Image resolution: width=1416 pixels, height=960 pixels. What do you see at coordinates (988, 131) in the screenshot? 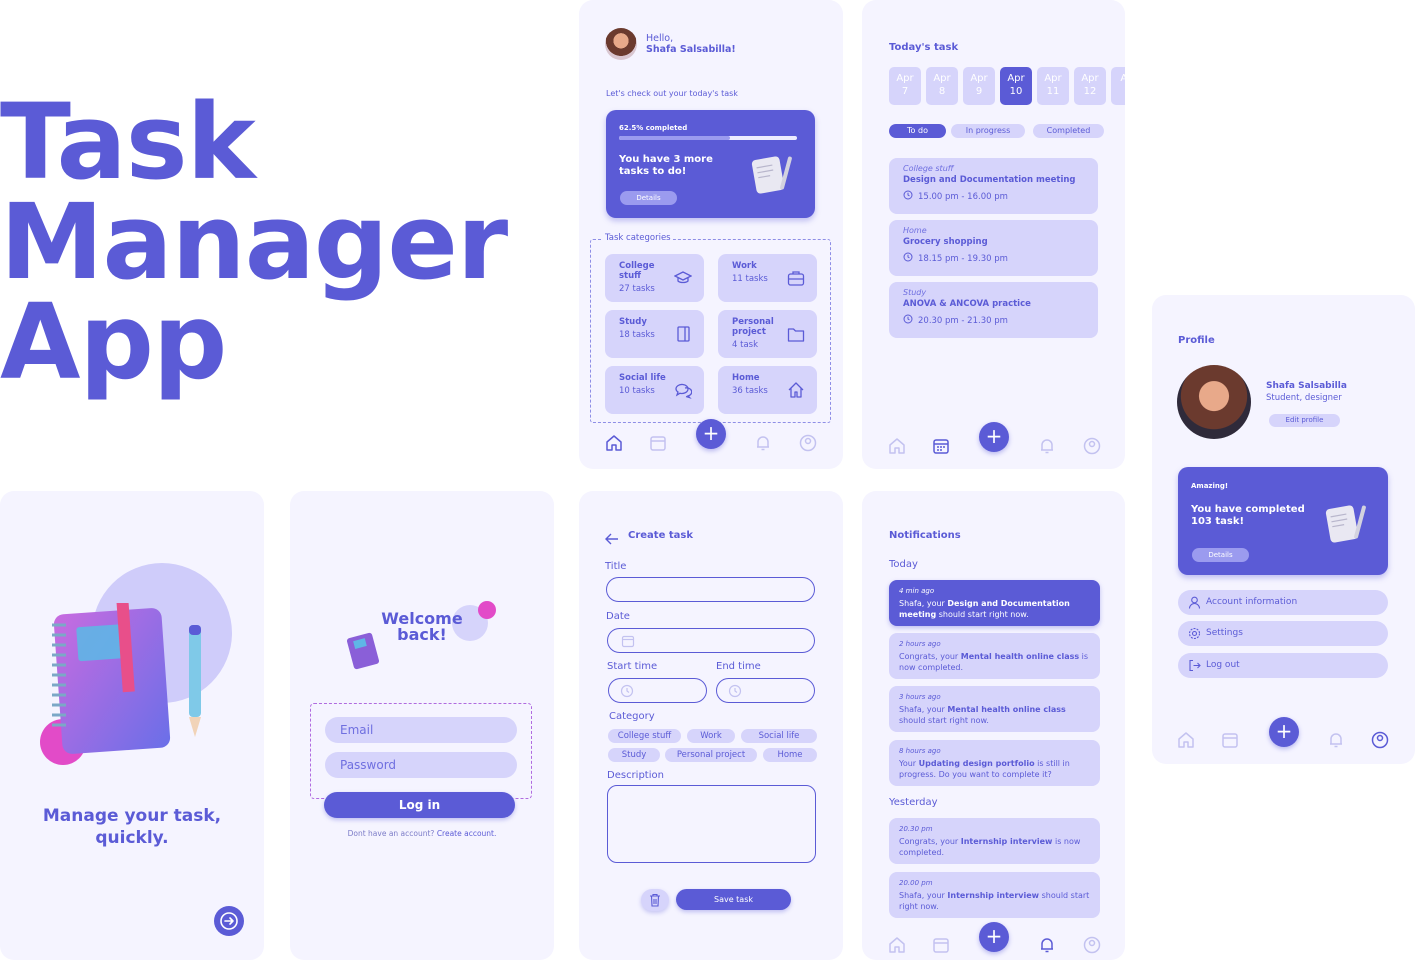
I see `filter-chip: In progress` at bounding box center [988, 131].